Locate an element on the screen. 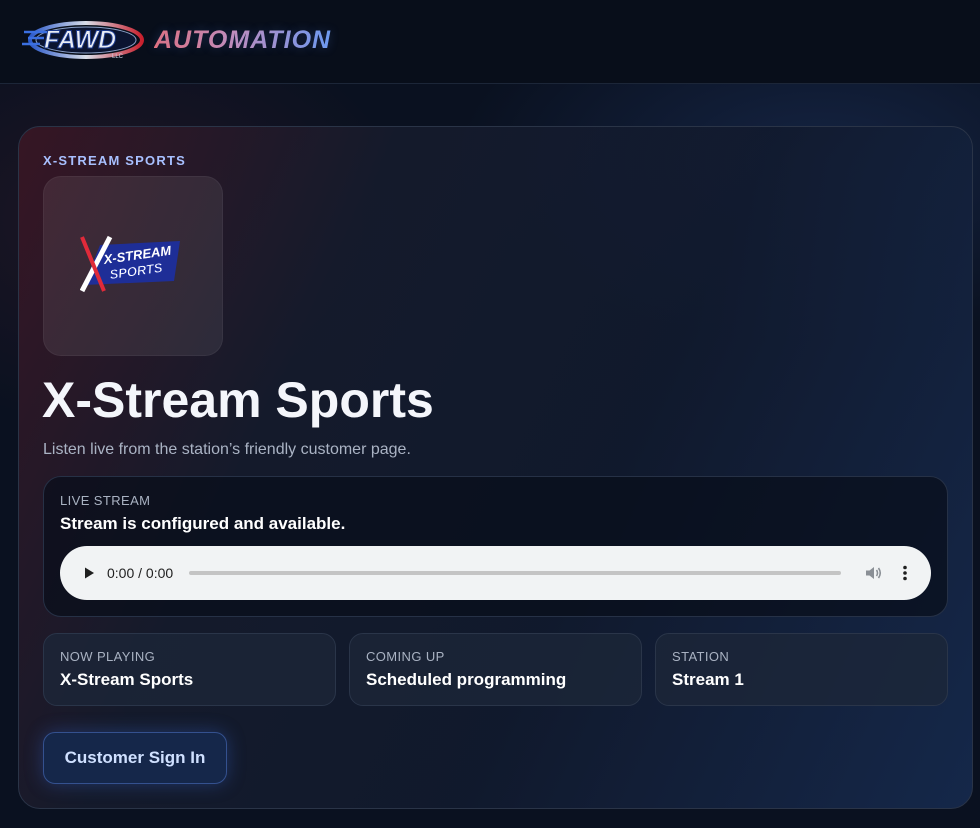 Image resolution: width=980 pixels, height=828 pixels. fawd-logo: FAWD LLC is located at coordinates (84, 40).